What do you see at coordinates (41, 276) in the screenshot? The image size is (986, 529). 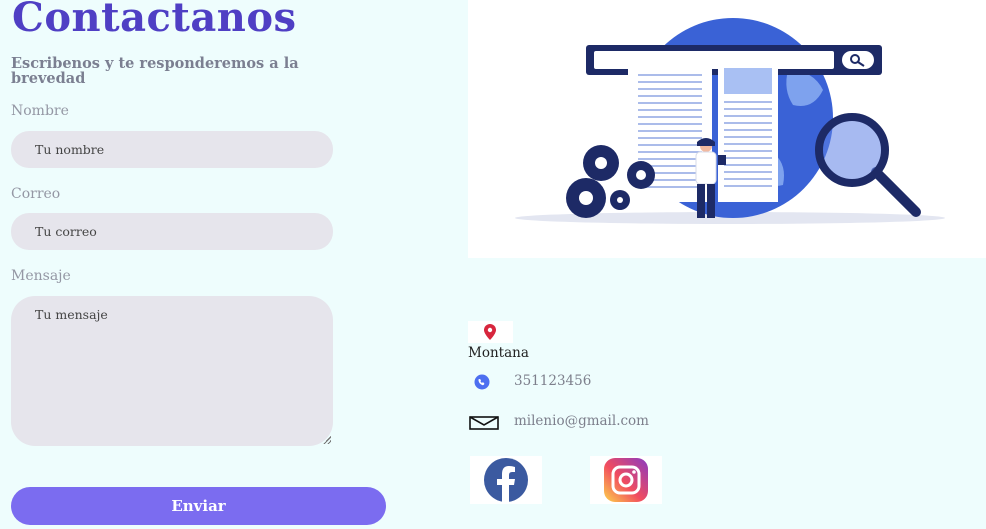 I see `message-label: Mensaje` at bounding box center [41, 276].